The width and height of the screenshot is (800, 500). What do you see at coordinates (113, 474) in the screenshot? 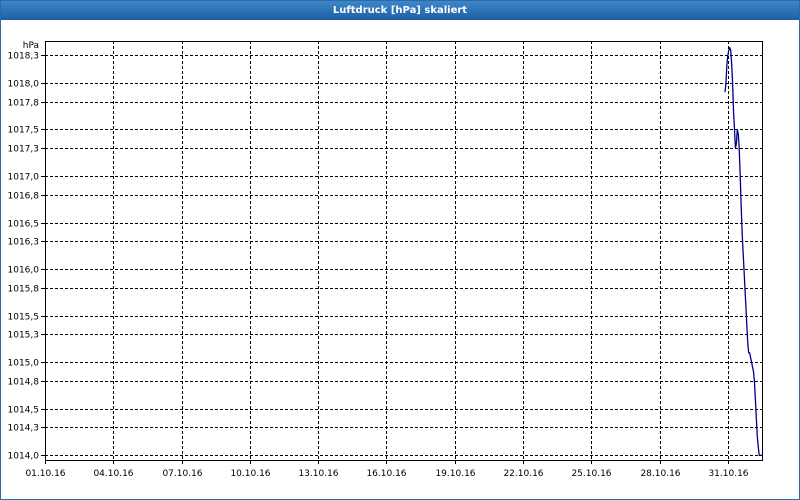
I see `x-tick-label: 04.10.16` at bounding box center [113, 474].